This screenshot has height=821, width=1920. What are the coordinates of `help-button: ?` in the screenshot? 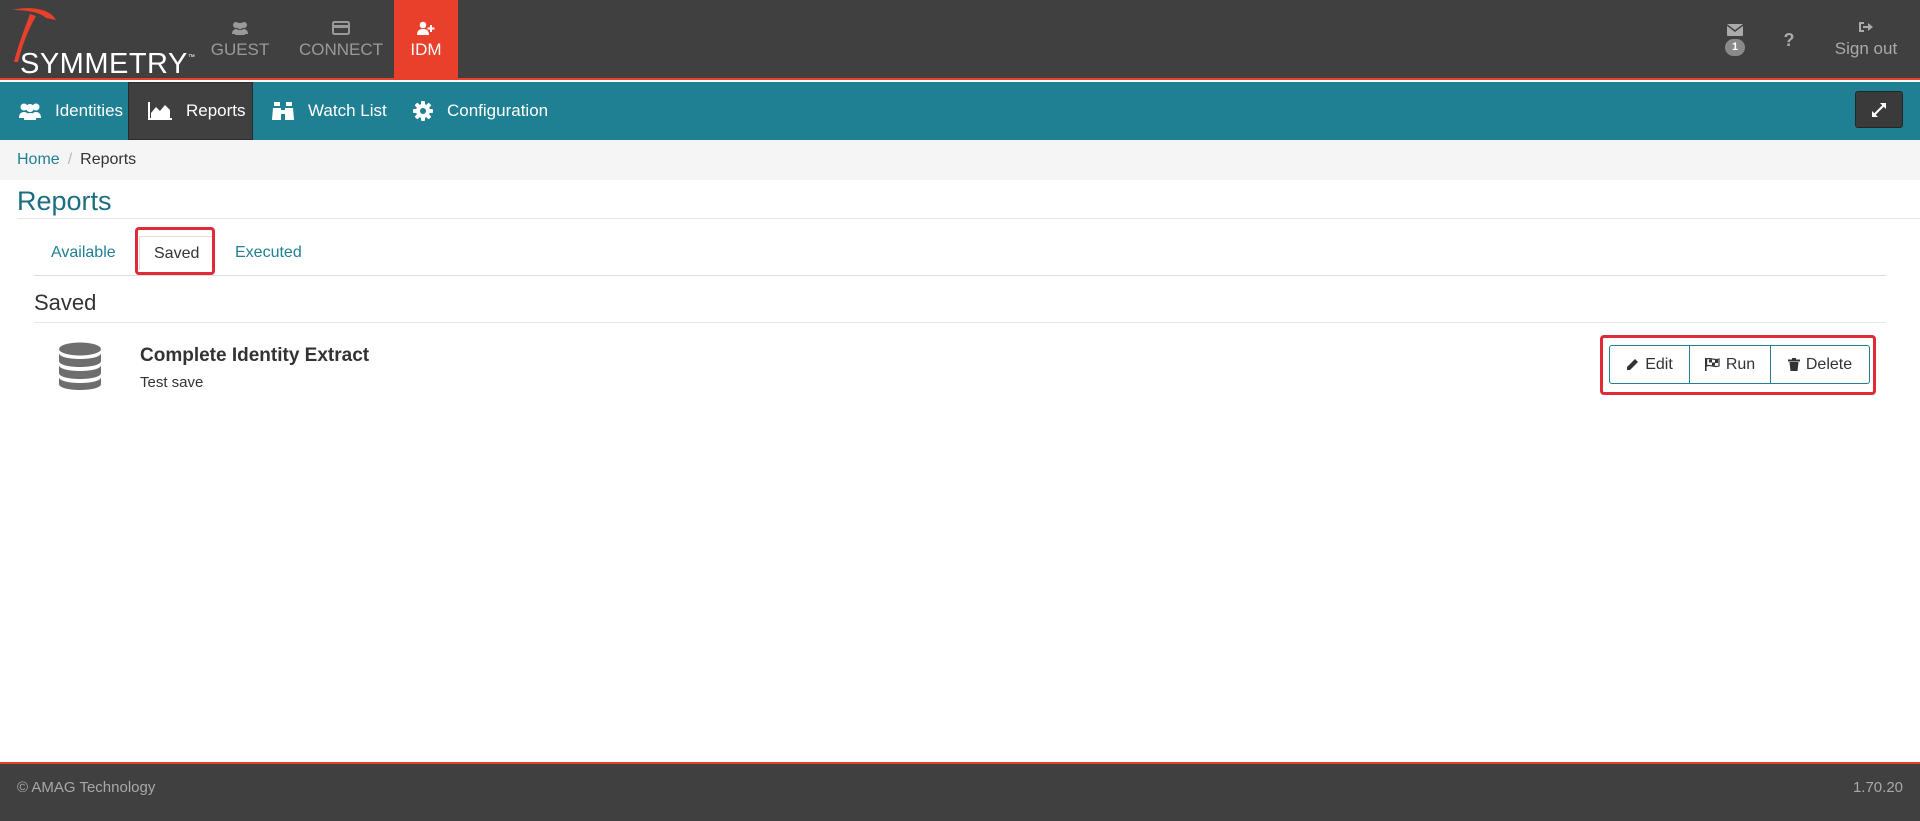 It's located at (1789, 40).